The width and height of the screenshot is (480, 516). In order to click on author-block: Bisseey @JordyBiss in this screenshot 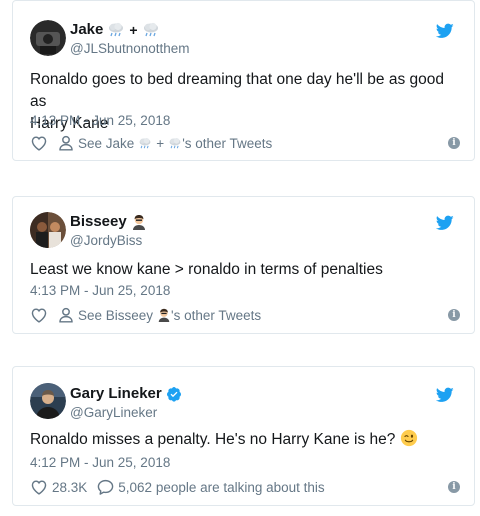, I will do `click(108, 231)`.